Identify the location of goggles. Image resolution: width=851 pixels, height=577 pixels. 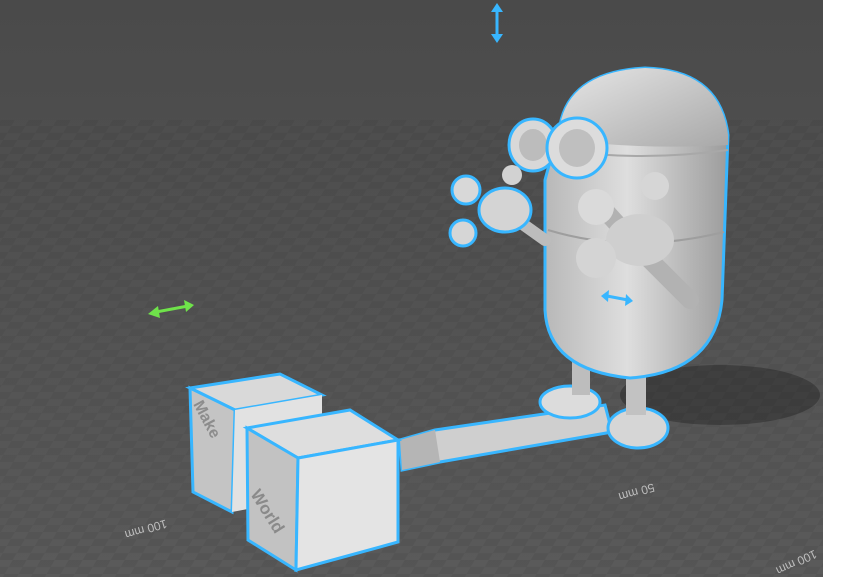
(558, 148).